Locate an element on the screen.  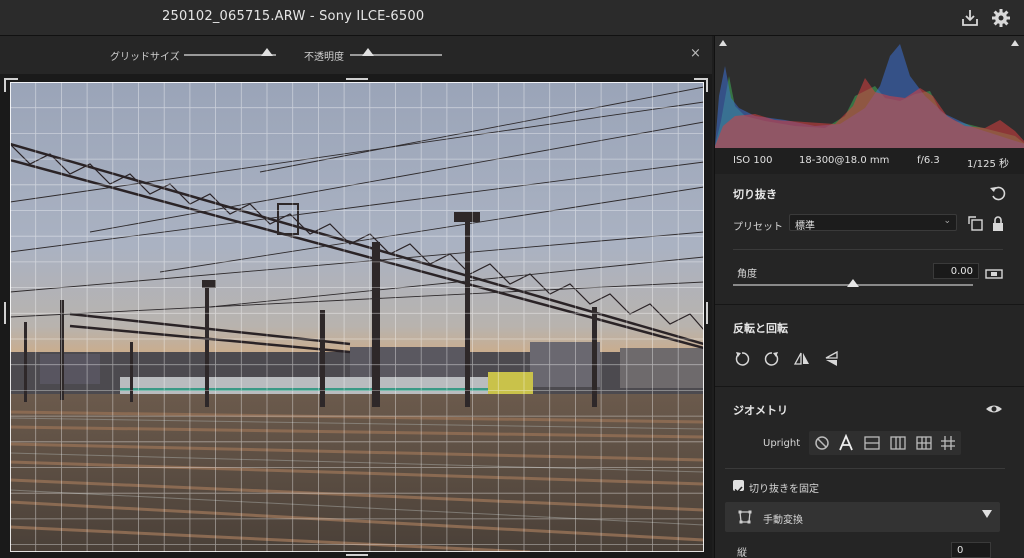
preset-select: 標準 ⌄ is located at coordinates (873, 223).